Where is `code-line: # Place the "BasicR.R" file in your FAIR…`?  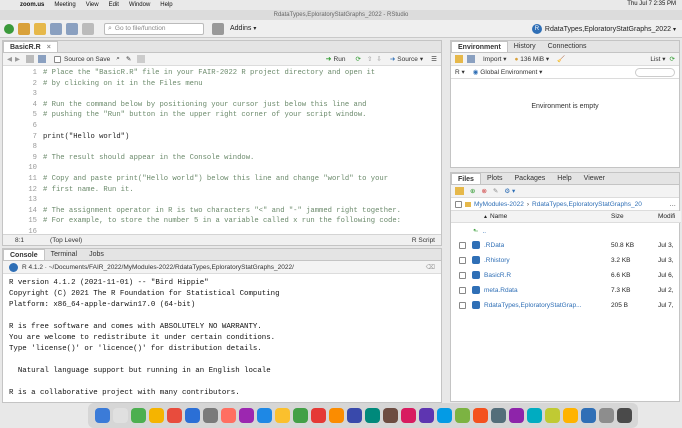 code-line: # Place the "BasicR.R" file in your FAIR… is located at coordinates (209, 73).